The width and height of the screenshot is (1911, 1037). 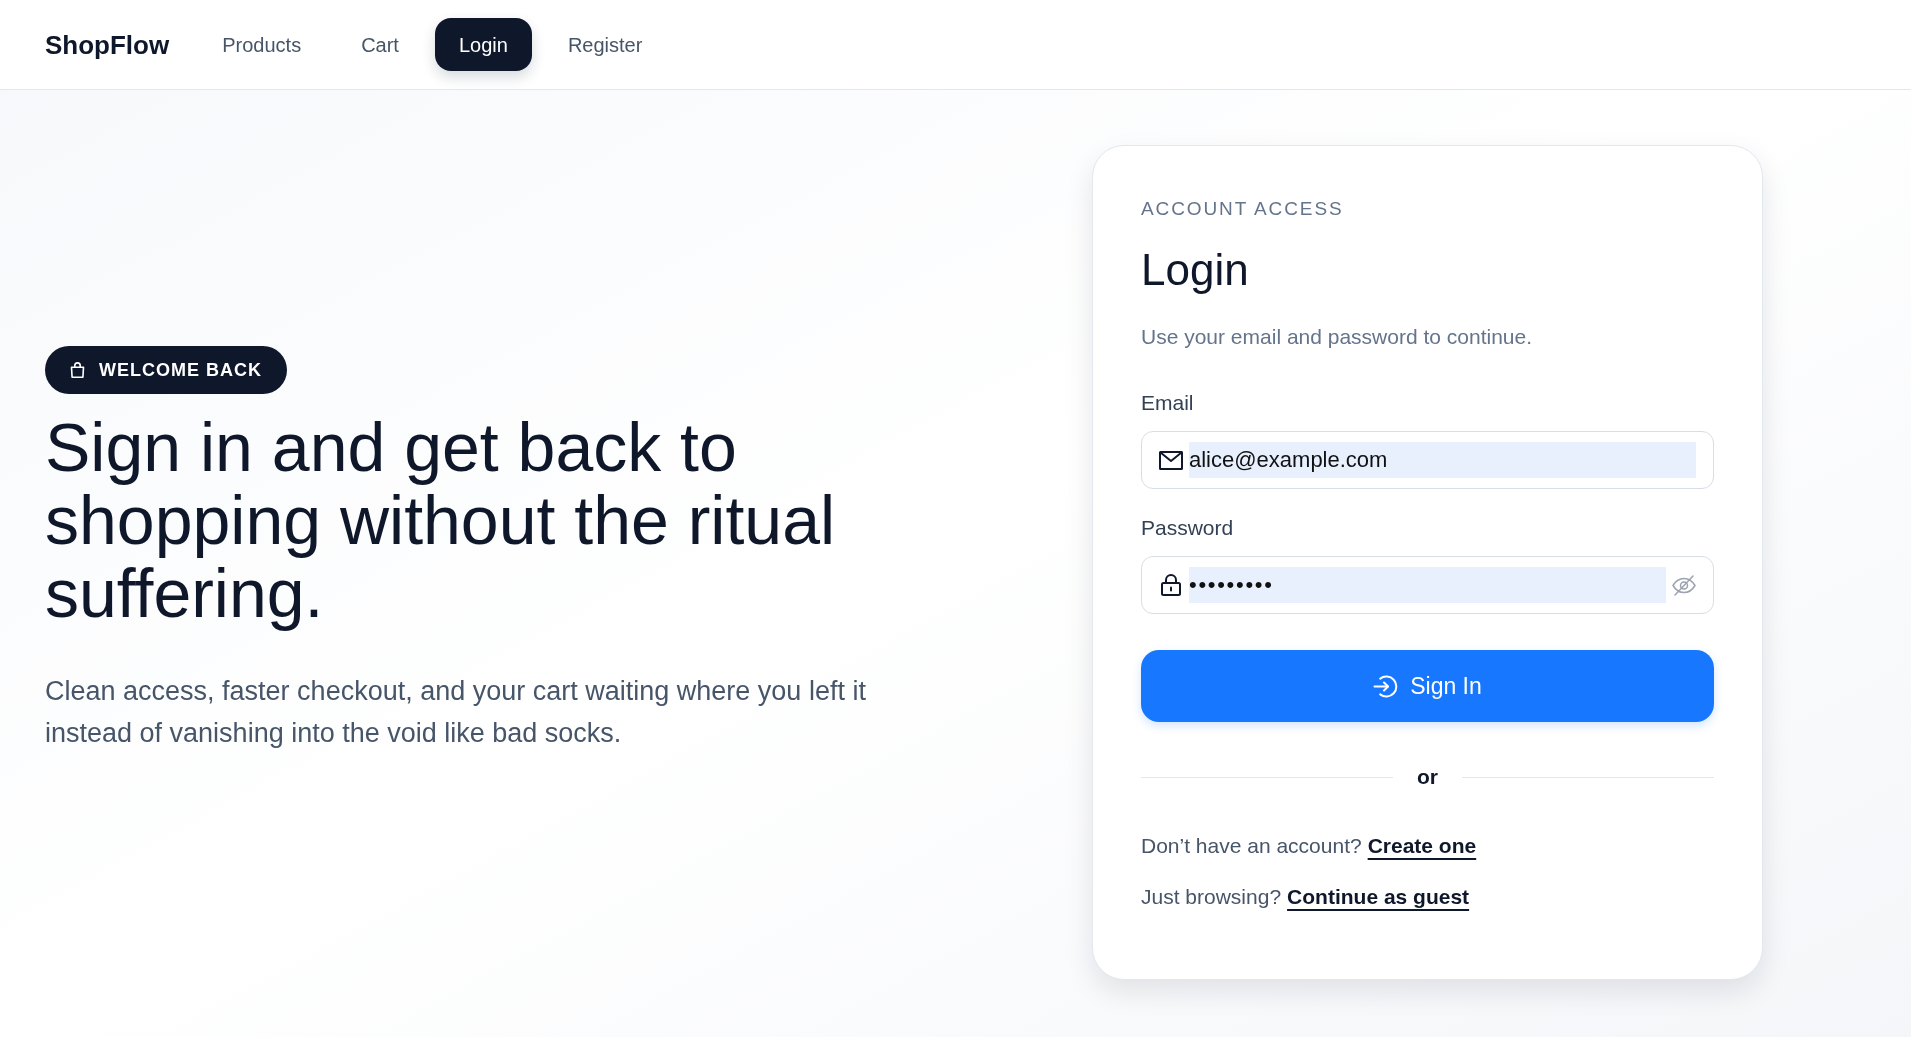 I want to click on hero-text: Clean access, faster checkout, and your cart waiting where you left it instead of vanishing into the void like bad socks., so click(x=456, y=712).